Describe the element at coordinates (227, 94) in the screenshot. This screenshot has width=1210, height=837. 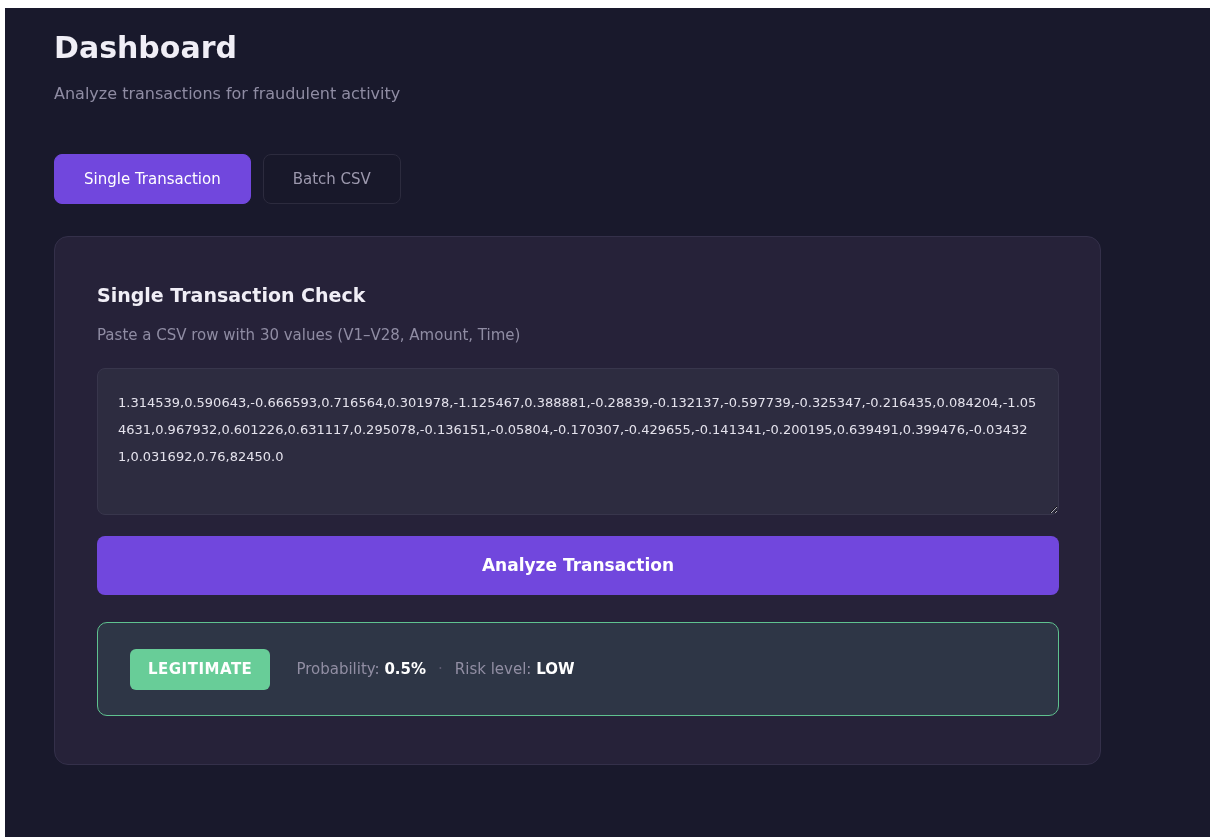
I see `page-subtitle: Analyze transactions for fraudulent activity` at that location.